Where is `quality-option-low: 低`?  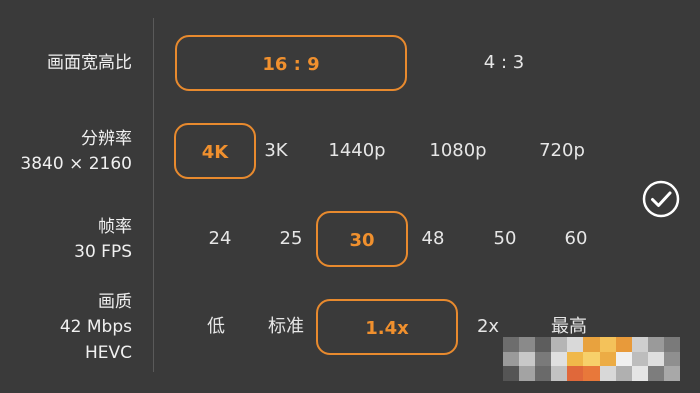 quality-option-low: 低 is located at coordinates (216, 327).